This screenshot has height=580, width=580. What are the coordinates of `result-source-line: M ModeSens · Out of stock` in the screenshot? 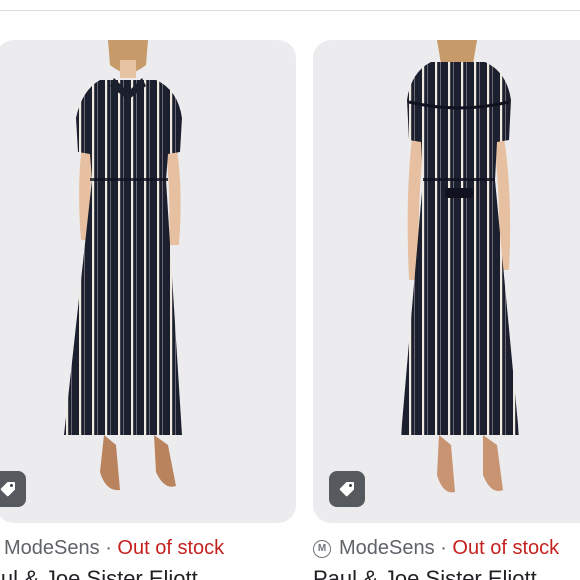 It's located at (436, 548).